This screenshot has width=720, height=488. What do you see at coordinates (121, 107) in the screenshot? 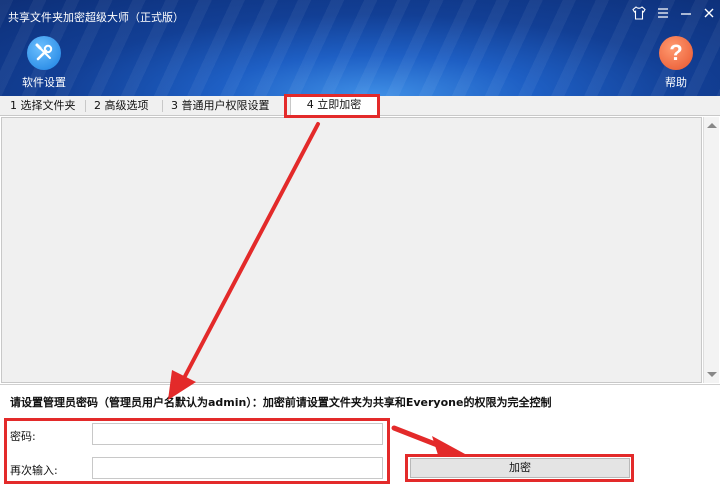
I see `tab-advanced-options: 2 高级选项` at bounding box center [121, 107].